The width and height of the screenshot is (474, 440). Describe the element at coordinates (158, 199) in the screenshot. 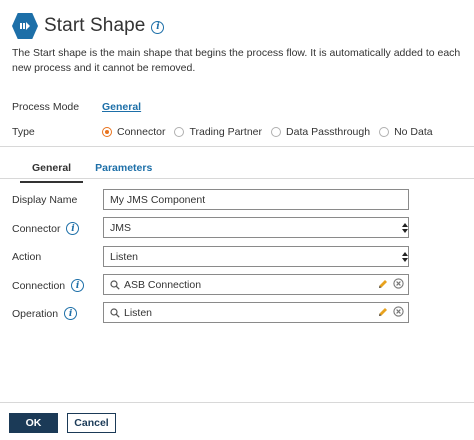

I see `display-name-value: My JMS Component` at that location.